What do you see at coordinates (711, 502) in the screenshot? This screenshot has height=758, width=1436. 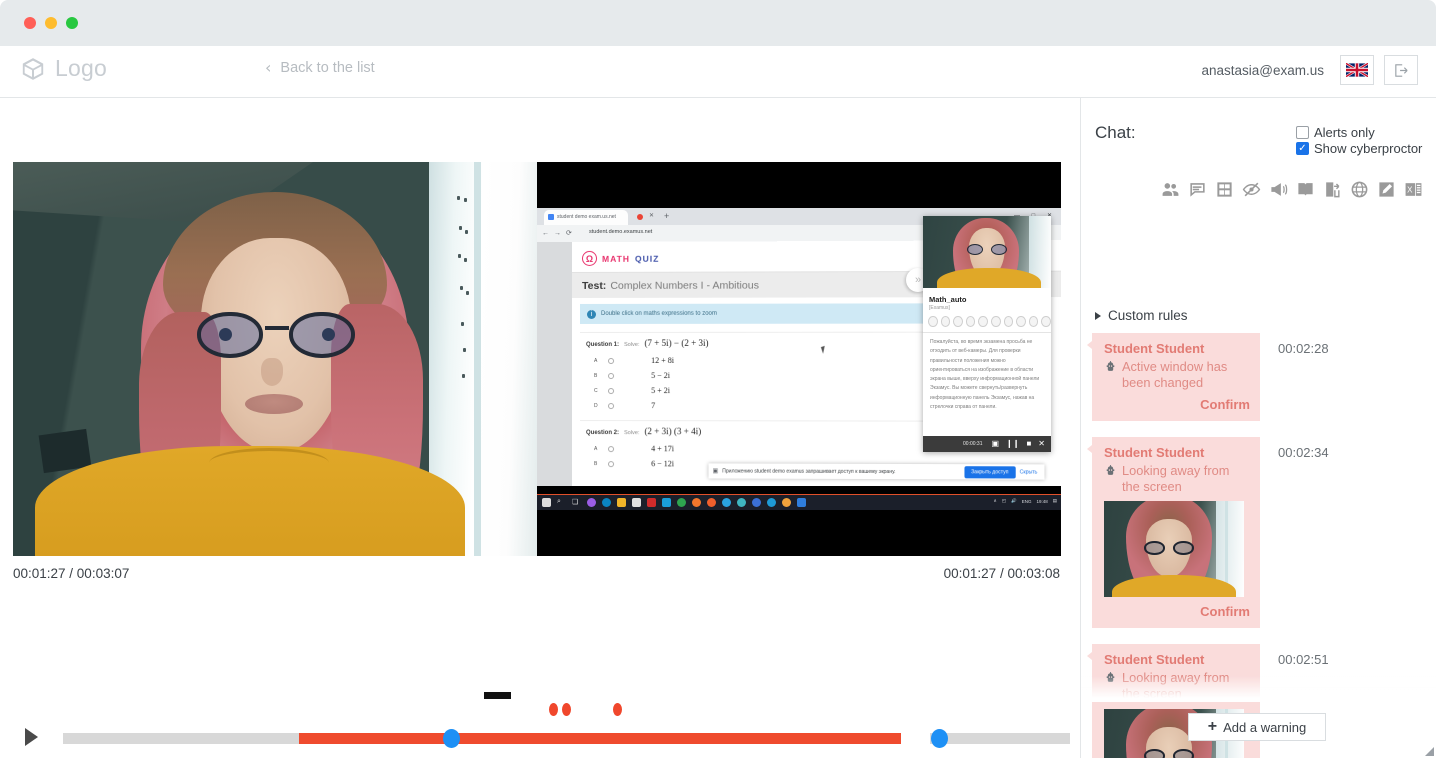 I see `taskbar-opera-icon` at bounding box center [711, 502].